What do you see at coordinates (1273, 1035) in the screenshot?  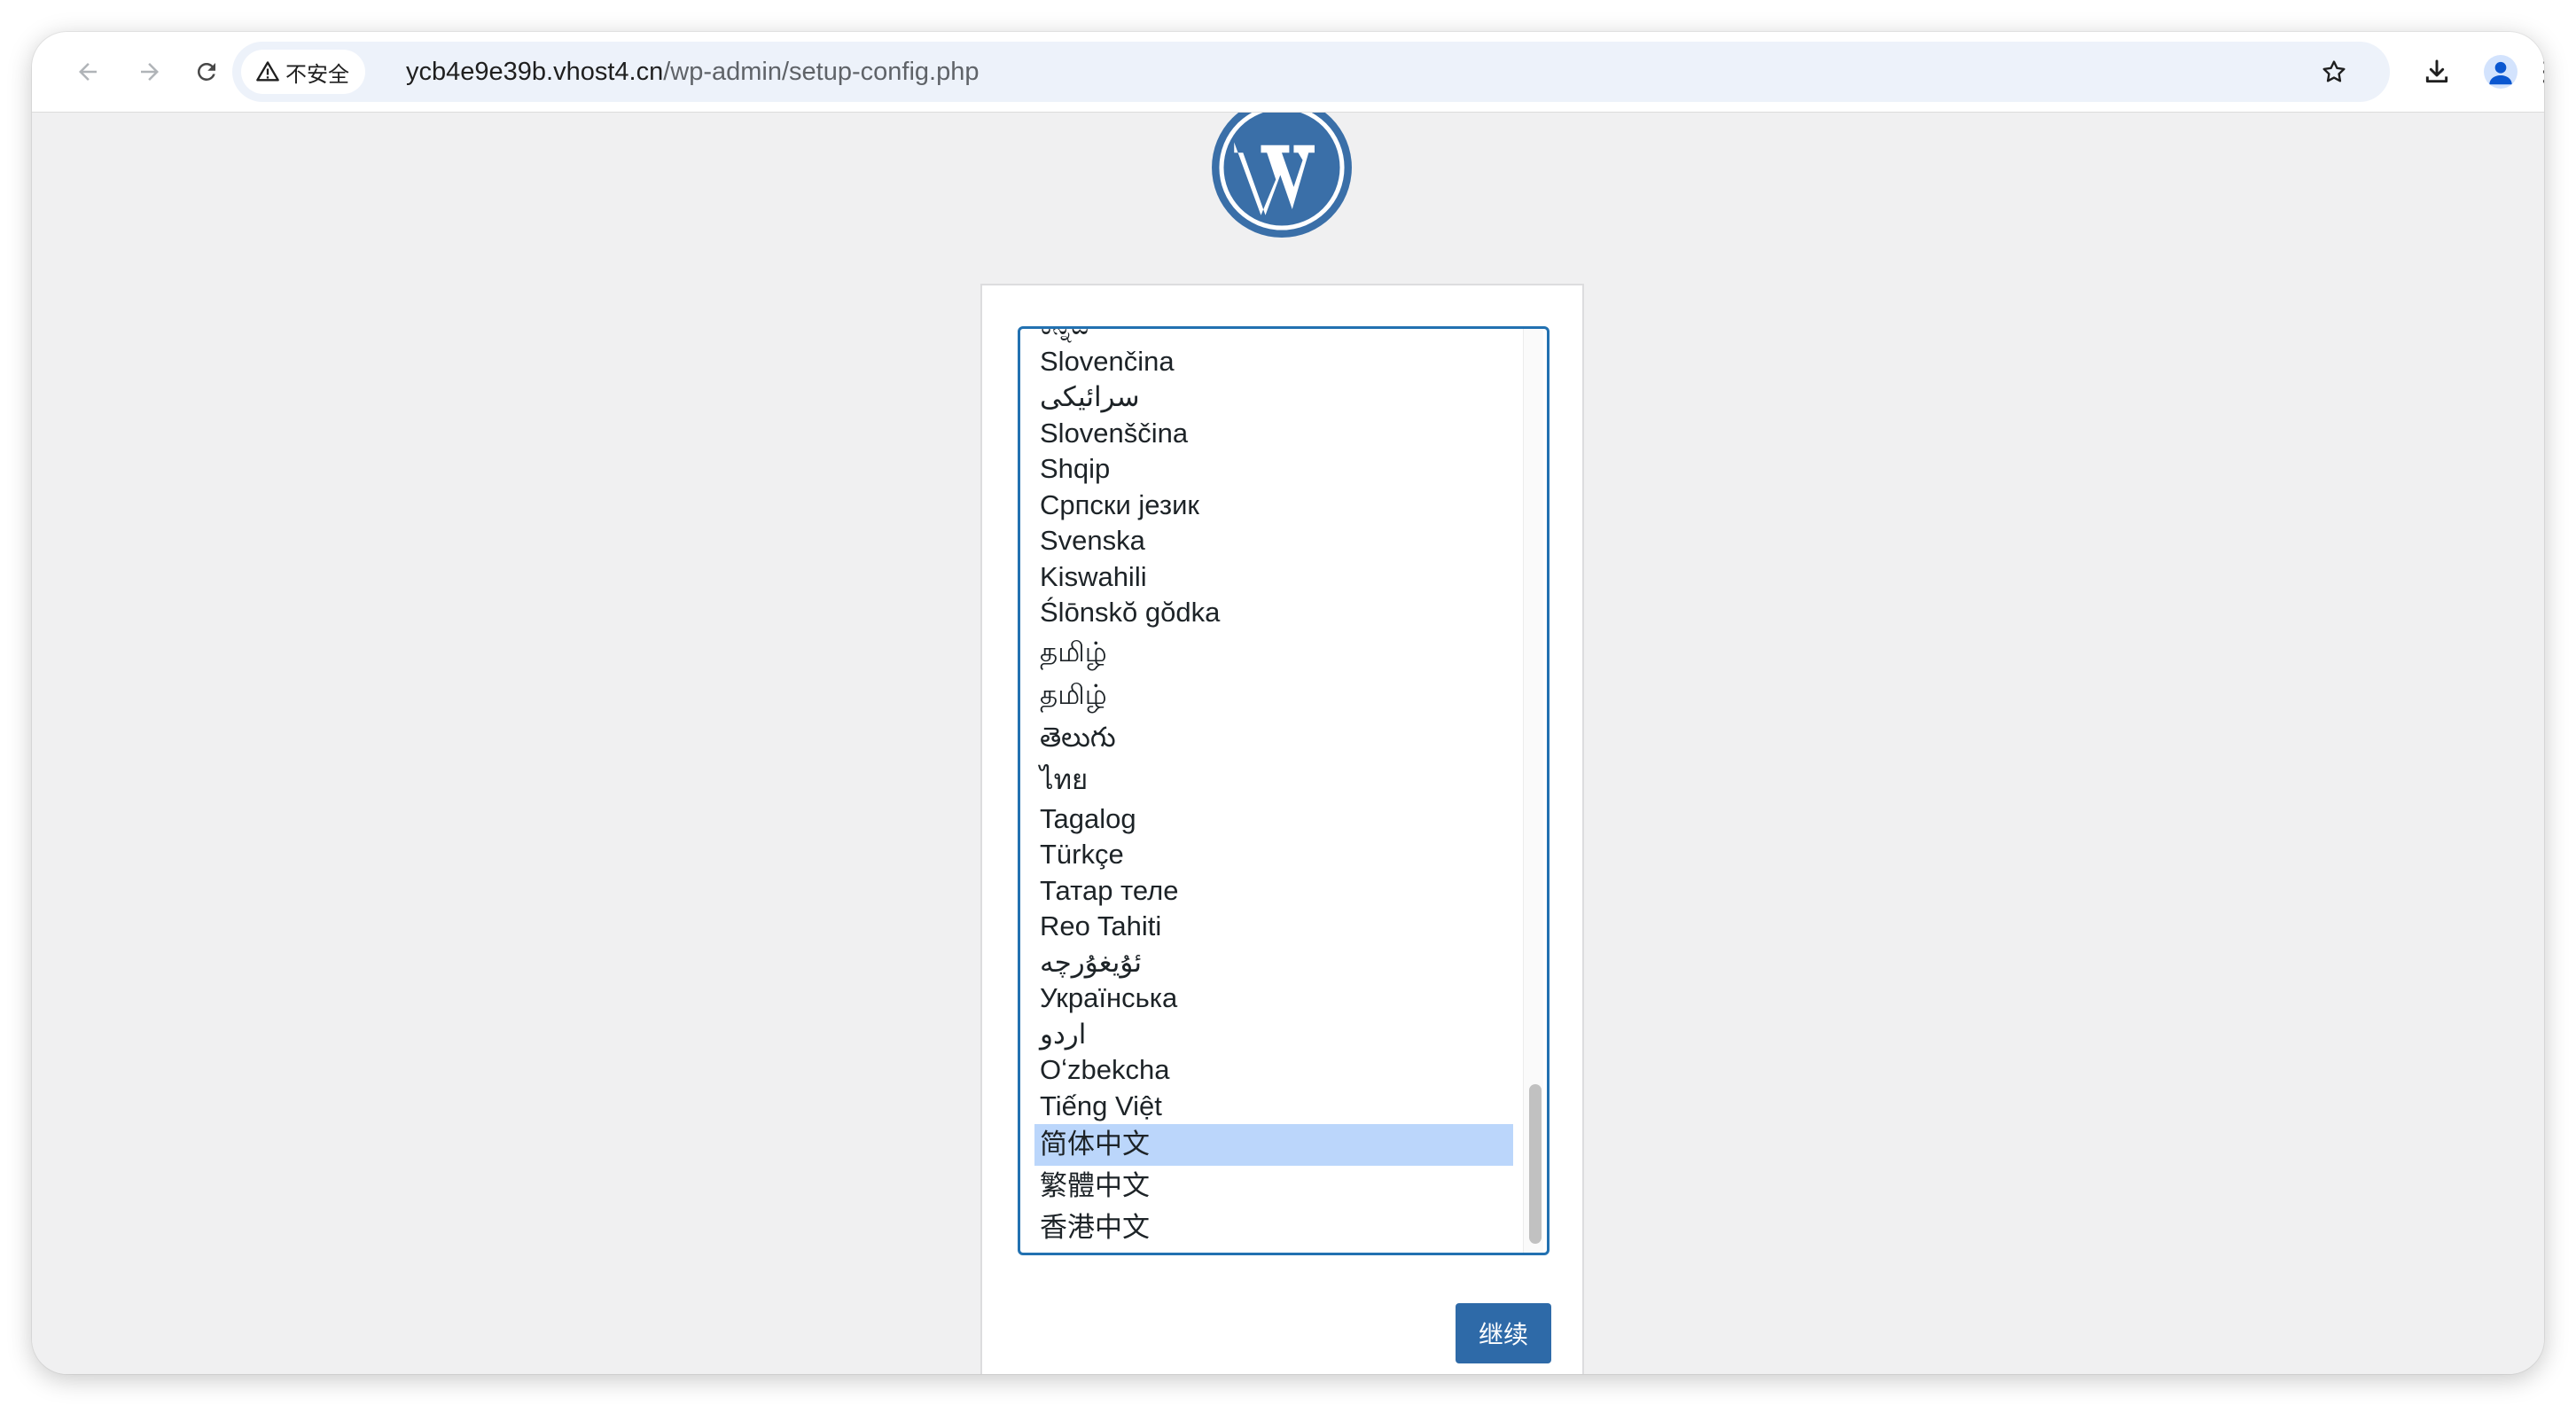 I see `language-option: اردو` at bounding box center [1273, 1035].